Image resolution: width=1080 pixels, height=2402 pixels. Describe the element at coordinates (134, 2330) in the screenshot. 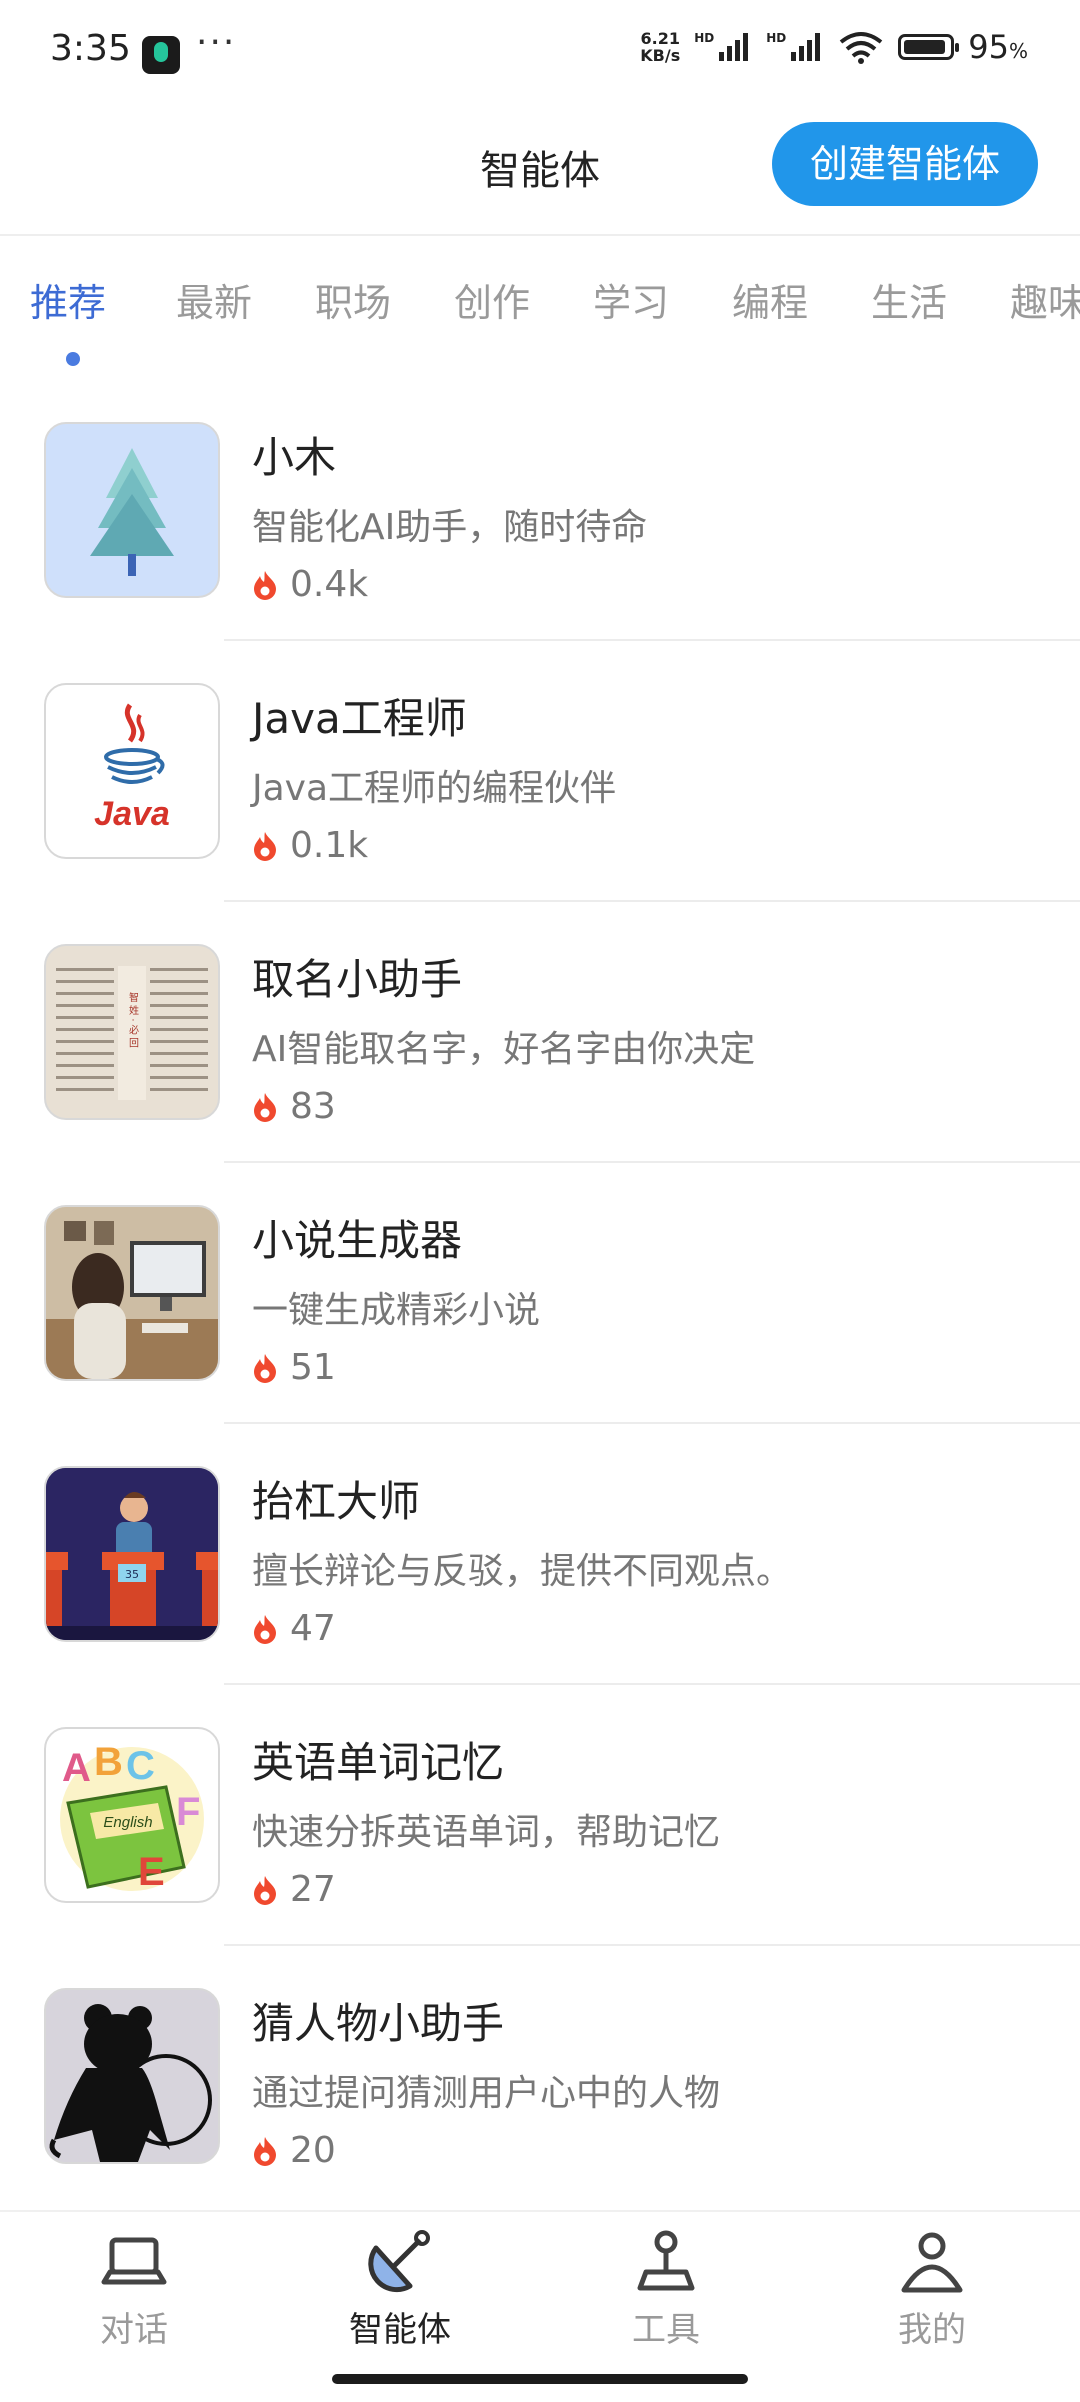

I see `nav-label: 对话` at that location.